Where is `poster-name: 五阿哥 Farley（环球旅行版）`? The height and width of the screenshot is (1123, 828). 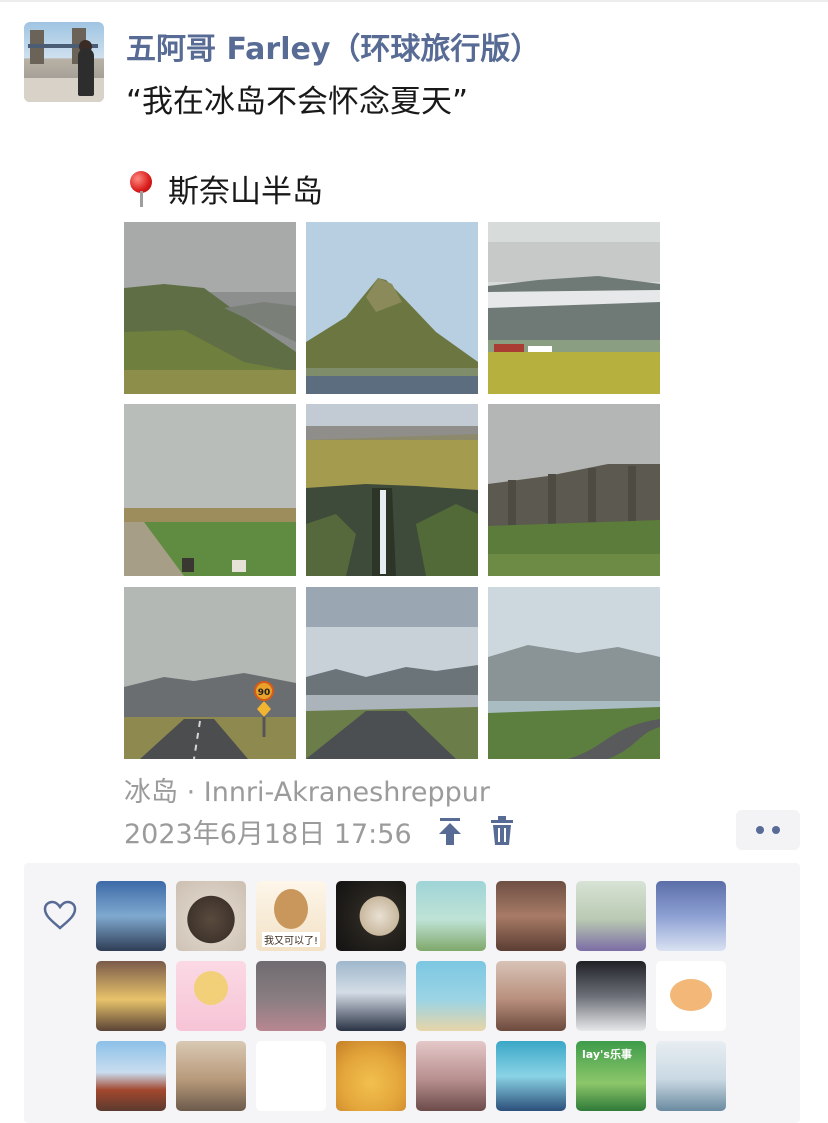
poster-name: 五阿哥 Farley（环球旅行版） is located at coordinates (333, 46).